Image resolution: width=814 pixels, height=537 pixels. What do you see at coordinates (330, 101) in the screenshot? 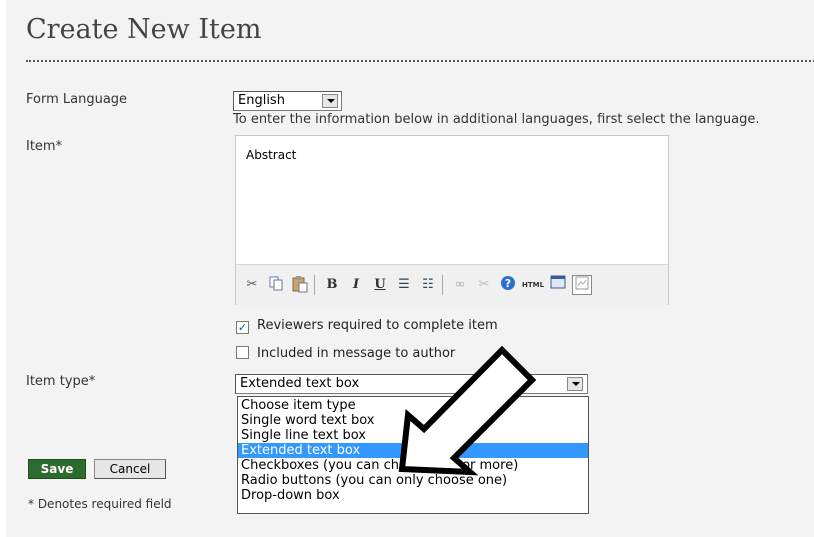
I see `chevron-down-icon` at bounding box center [330, 101].